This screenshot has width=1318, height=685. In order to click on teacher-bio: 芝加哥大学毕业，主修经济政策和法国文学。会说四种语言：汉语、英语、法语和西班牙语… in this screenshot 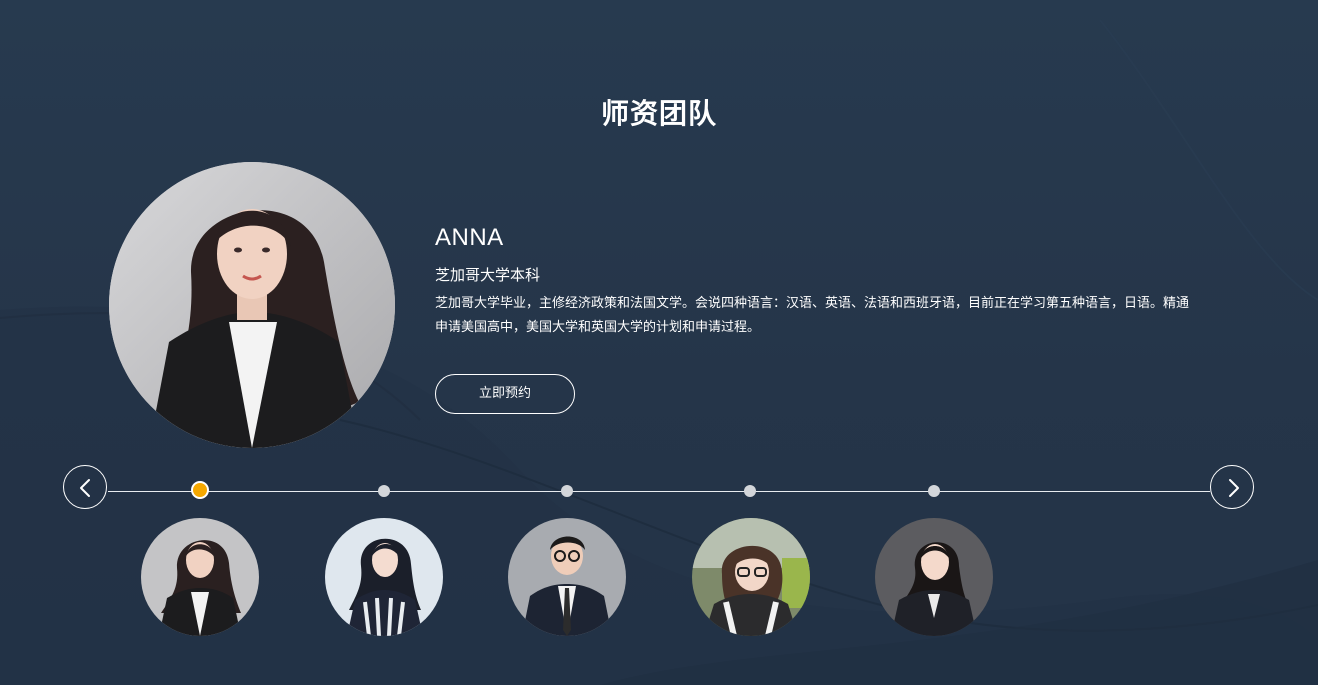, I will do `click(812, 315)`.